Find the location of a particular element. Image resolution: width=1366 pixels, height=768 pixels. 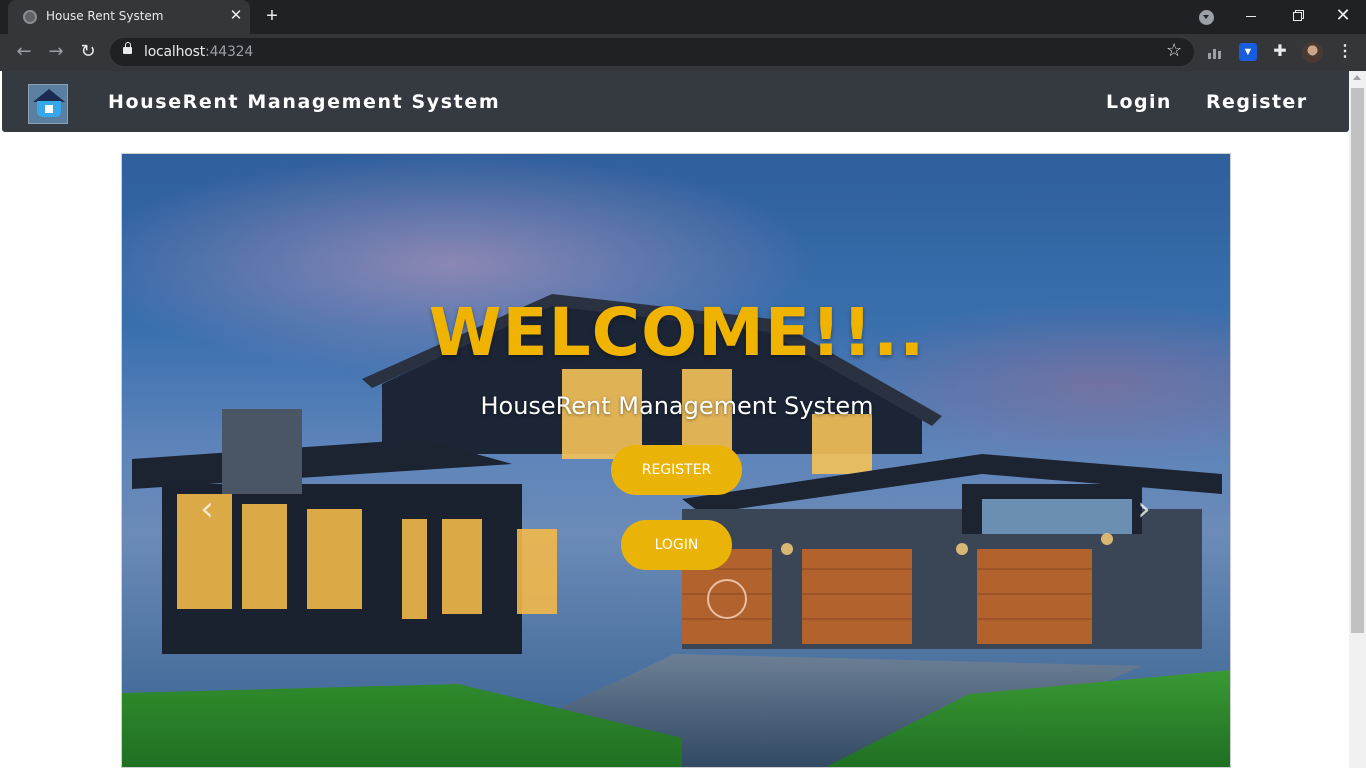

url-text: localhost:44324 is located at coordinates (198, 52).